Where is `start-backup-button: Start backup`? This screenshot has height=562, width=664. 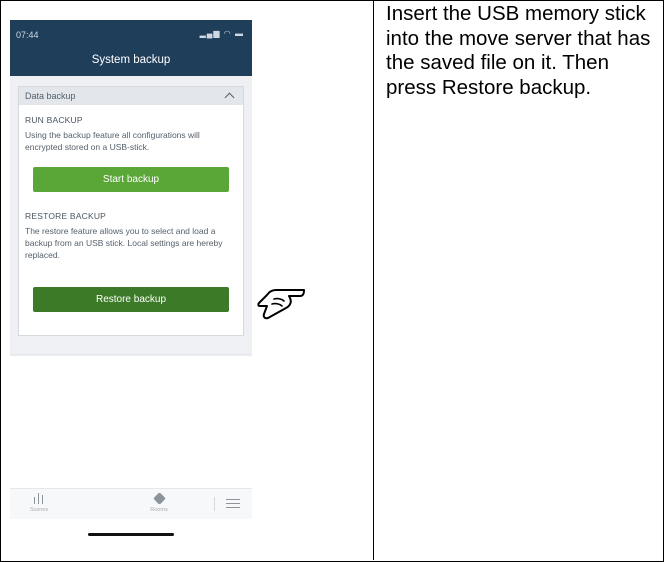 start-backup-button: Start backup is located at coordinates (131, 179).